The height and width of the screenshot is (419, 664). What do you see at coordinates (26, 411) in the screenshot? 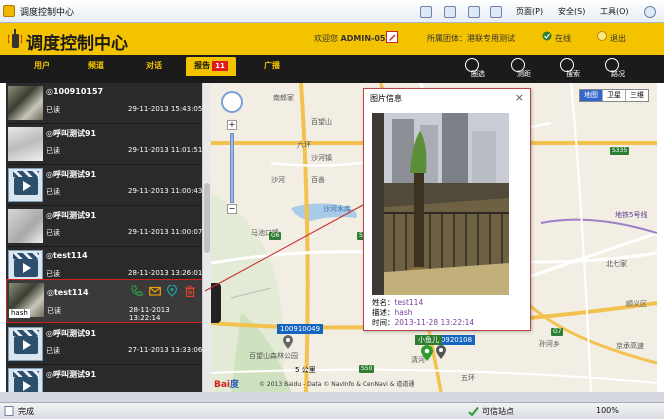
I see `status-done: 完成` at bounding box center [26, 411].